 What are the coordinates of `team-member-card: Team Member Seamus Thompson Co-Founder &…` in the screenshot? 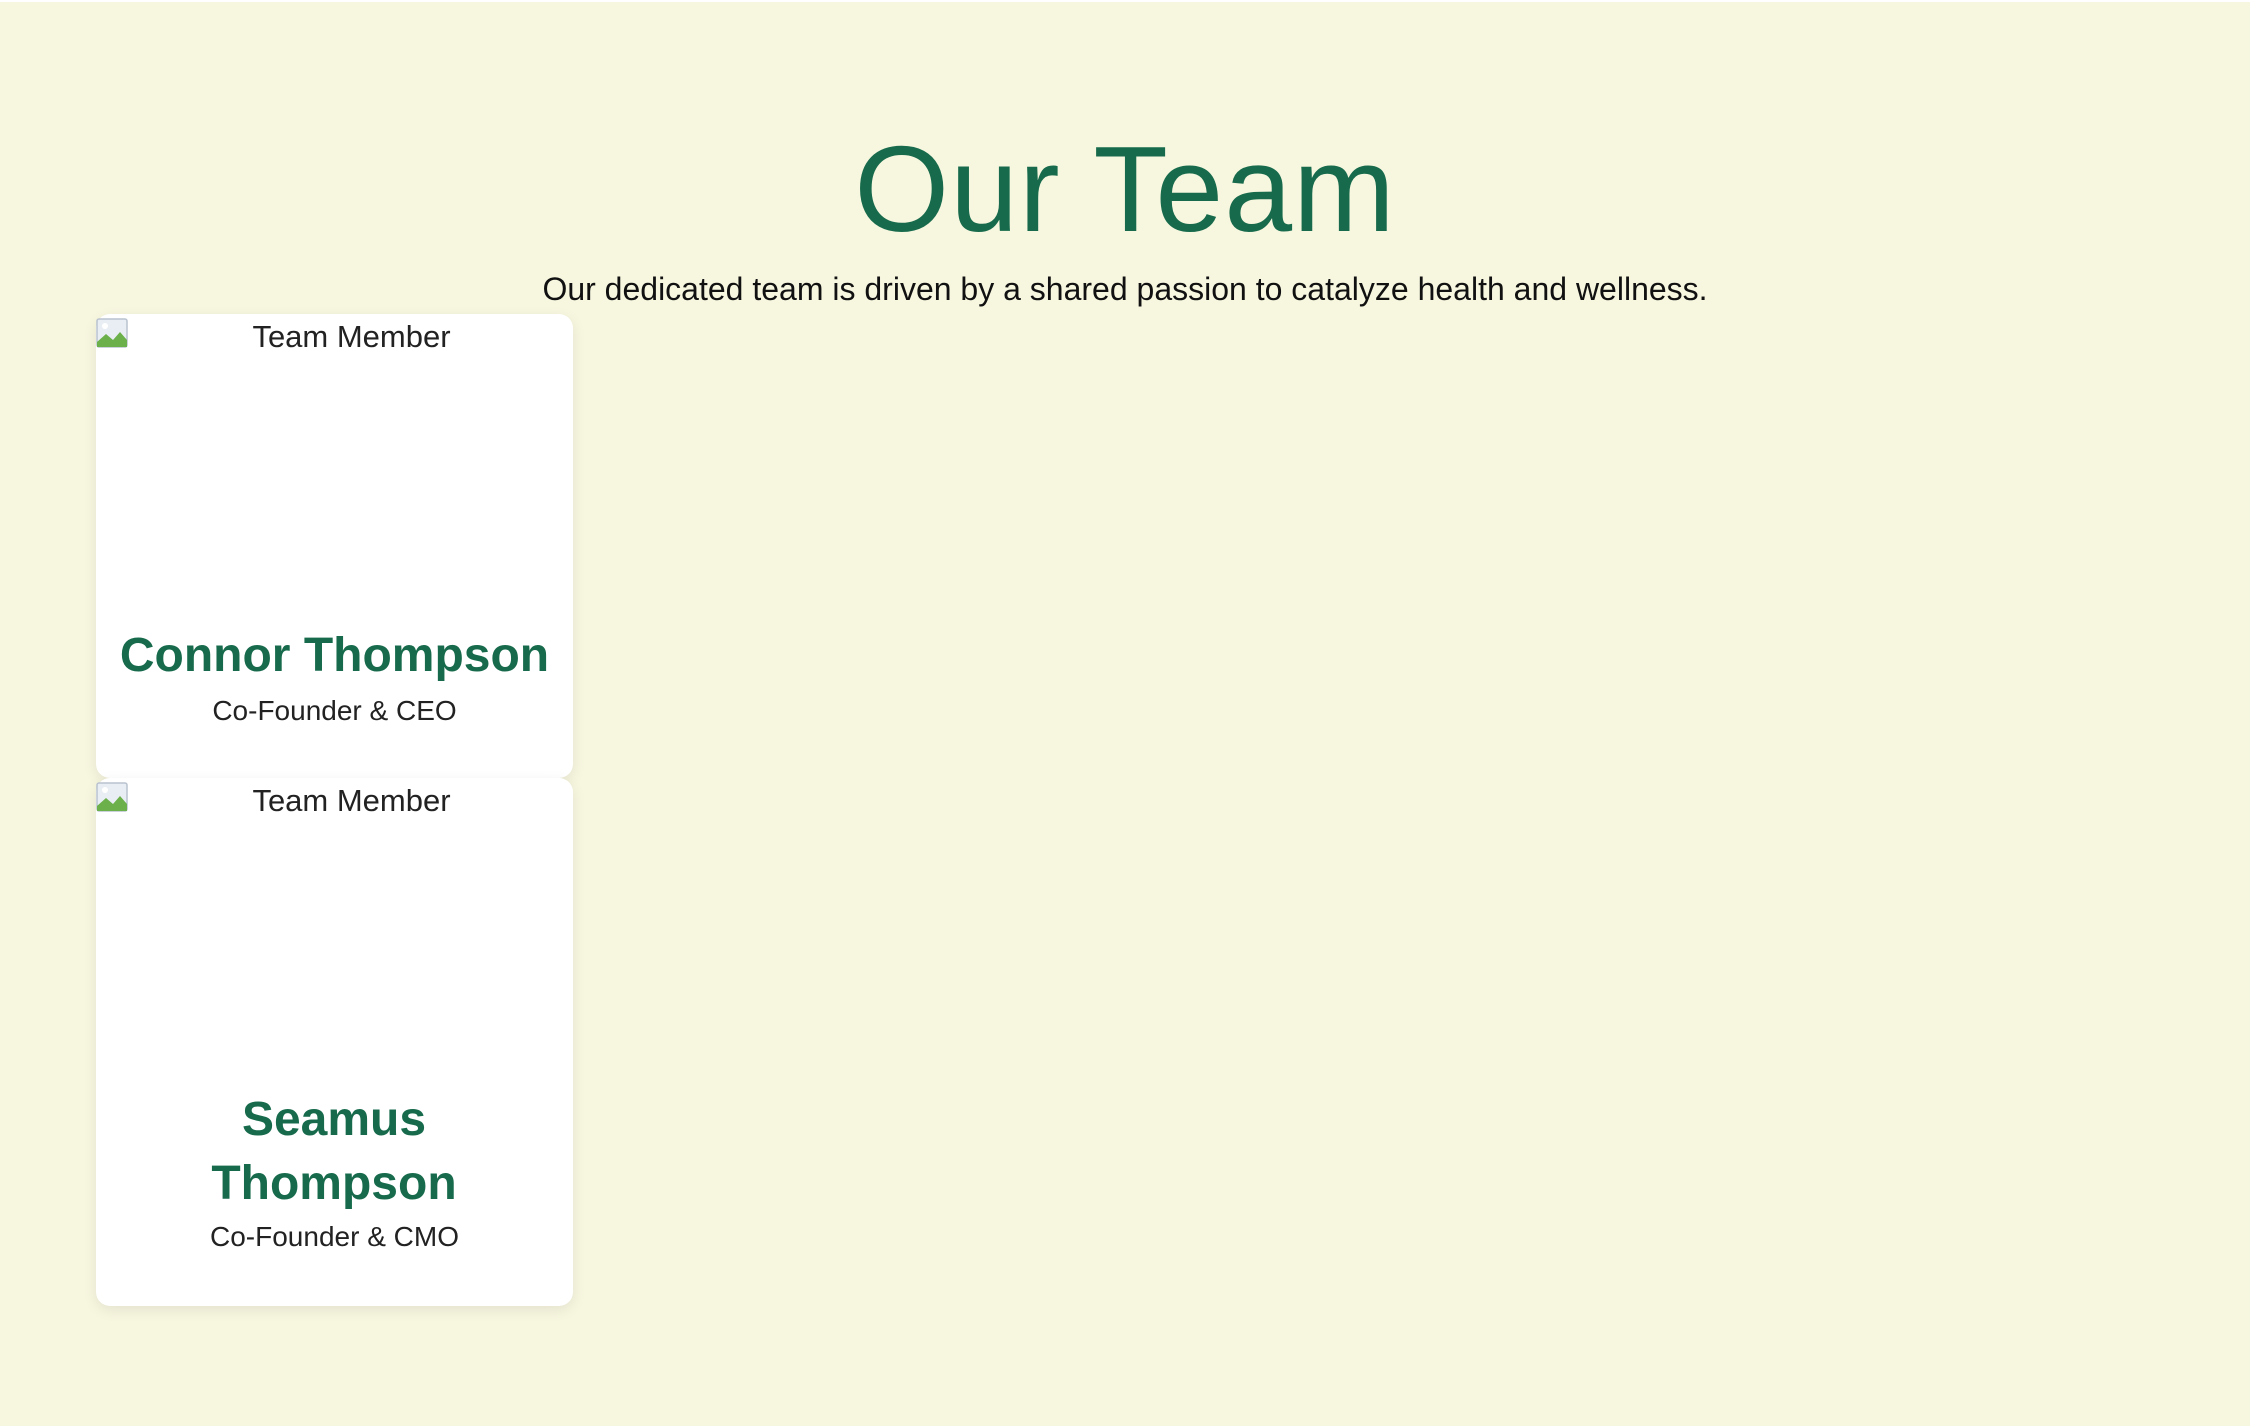 It's located at (334, 1042).